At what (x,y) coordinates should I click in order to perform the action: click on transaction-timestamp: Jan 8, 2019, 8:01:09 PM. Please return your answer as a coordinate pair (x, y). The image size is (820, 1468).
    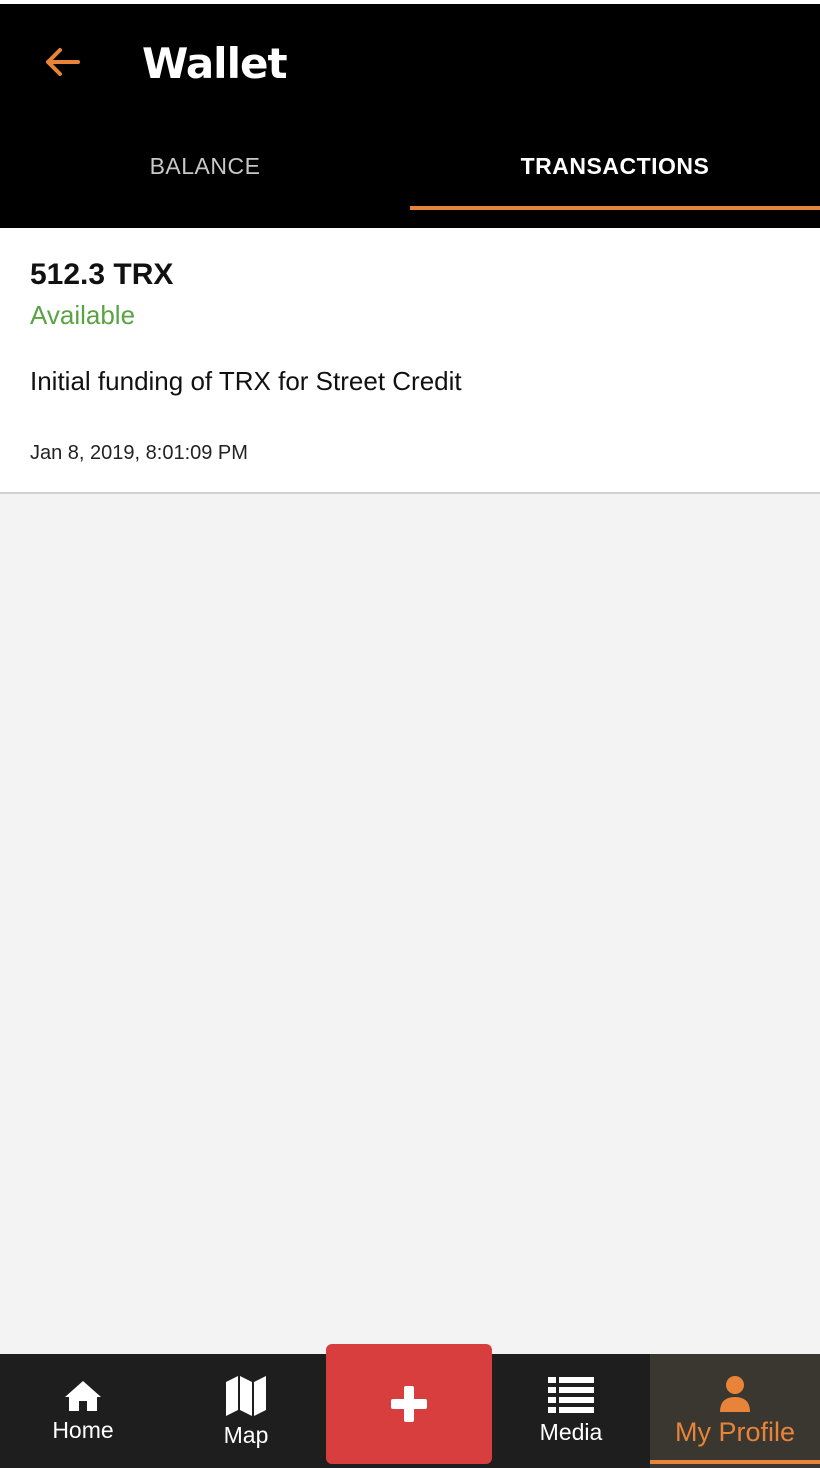
    Looking at the image, I should click on (139, 453).